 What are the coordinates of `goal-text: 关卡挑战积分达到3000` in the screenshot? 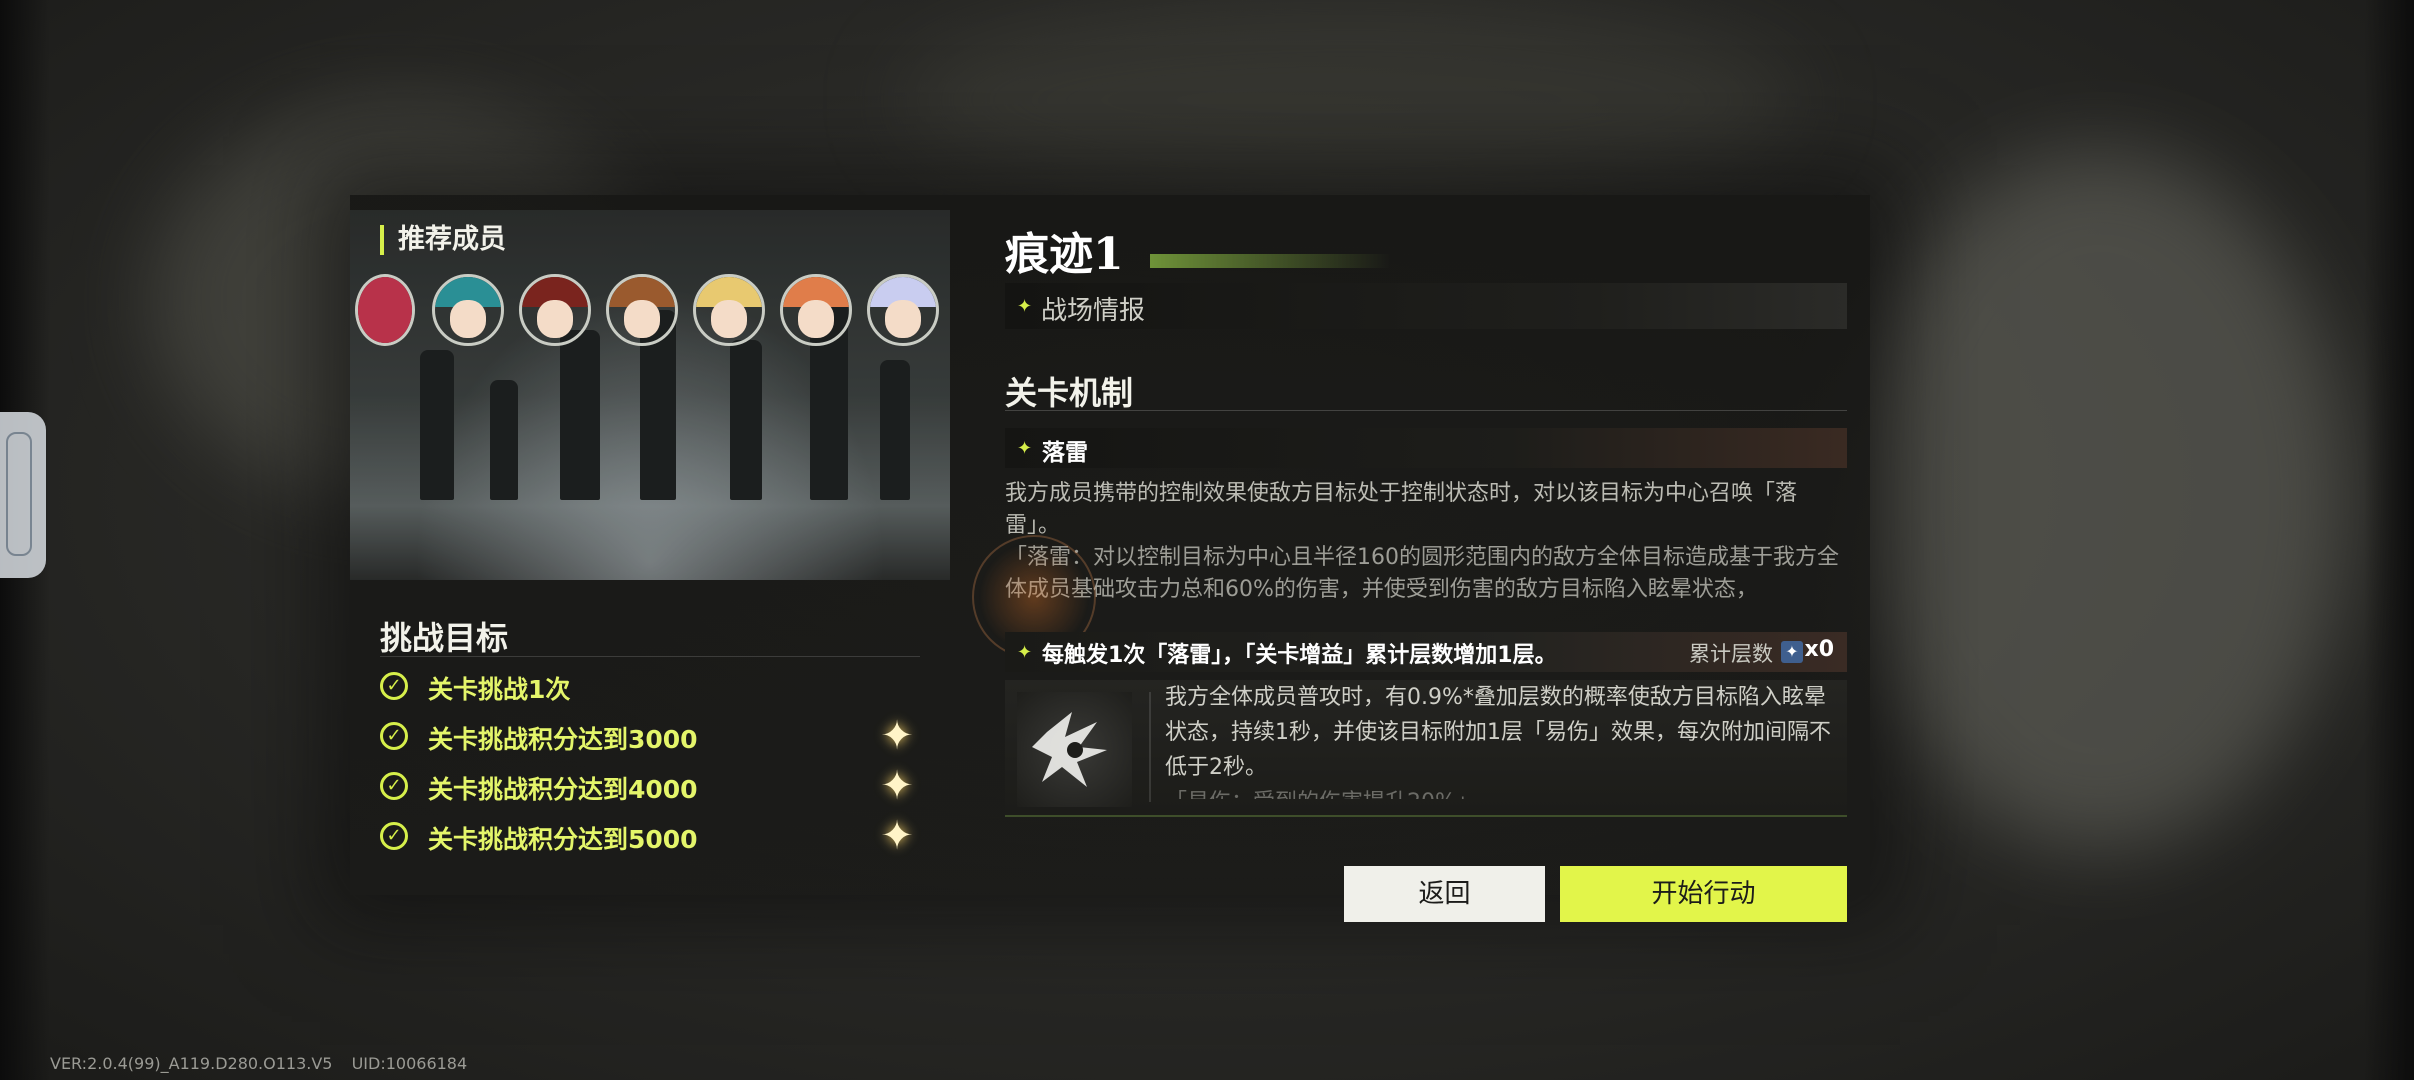 It's located at (563, 739).